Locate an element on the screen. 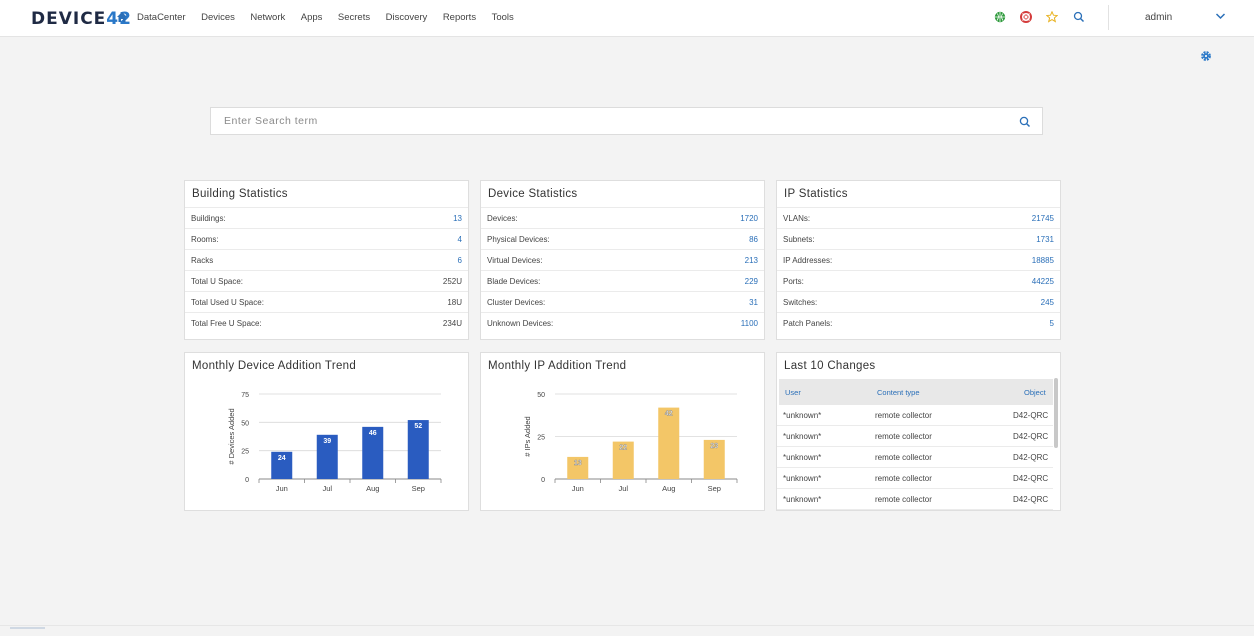  stat-link: 18885 is located at coordinates (1043, 260).